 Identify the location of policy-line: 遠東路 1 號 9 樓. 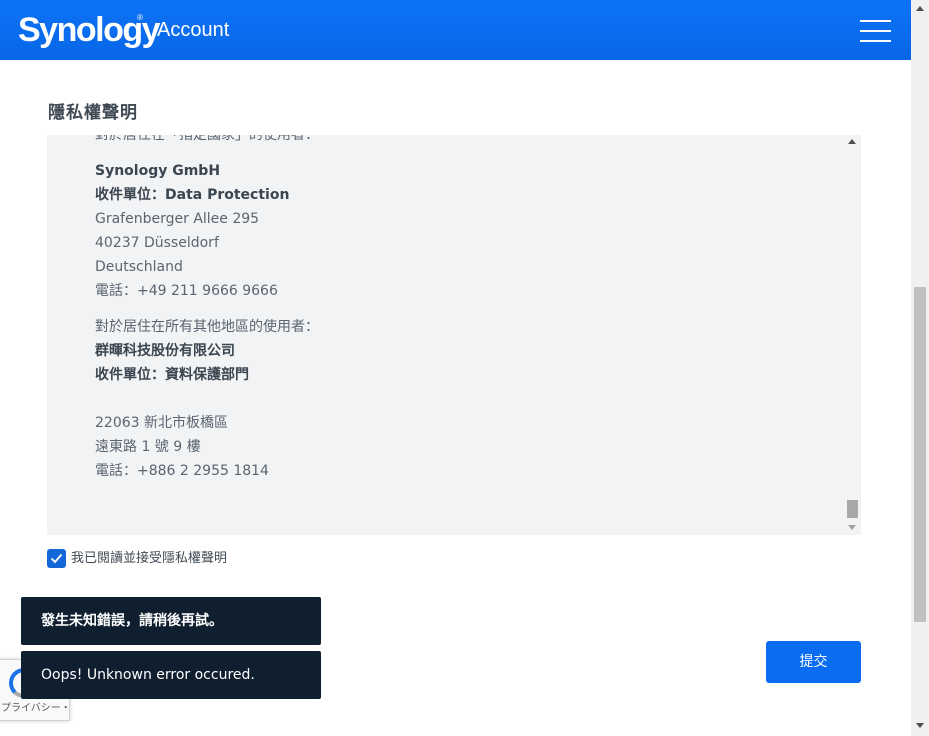
(148, 447).